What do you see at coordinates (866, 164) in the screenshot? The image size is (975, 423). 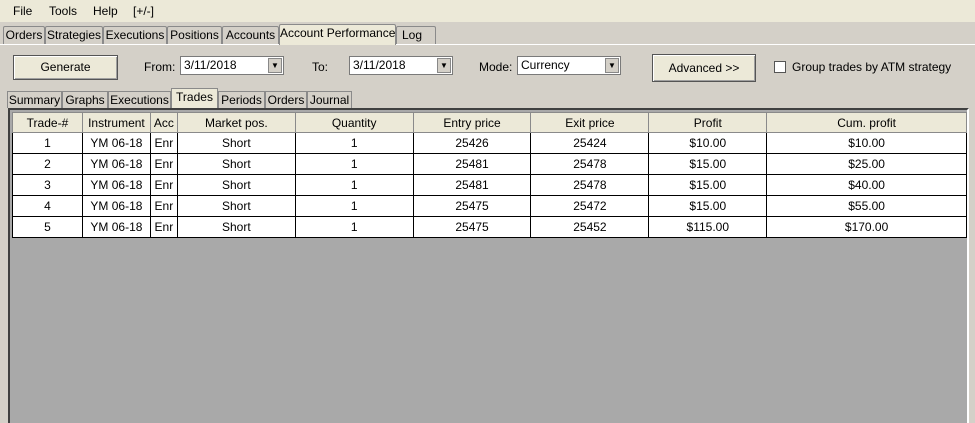 I see `table-cell: $25.00` at bounding box center [866, 164].